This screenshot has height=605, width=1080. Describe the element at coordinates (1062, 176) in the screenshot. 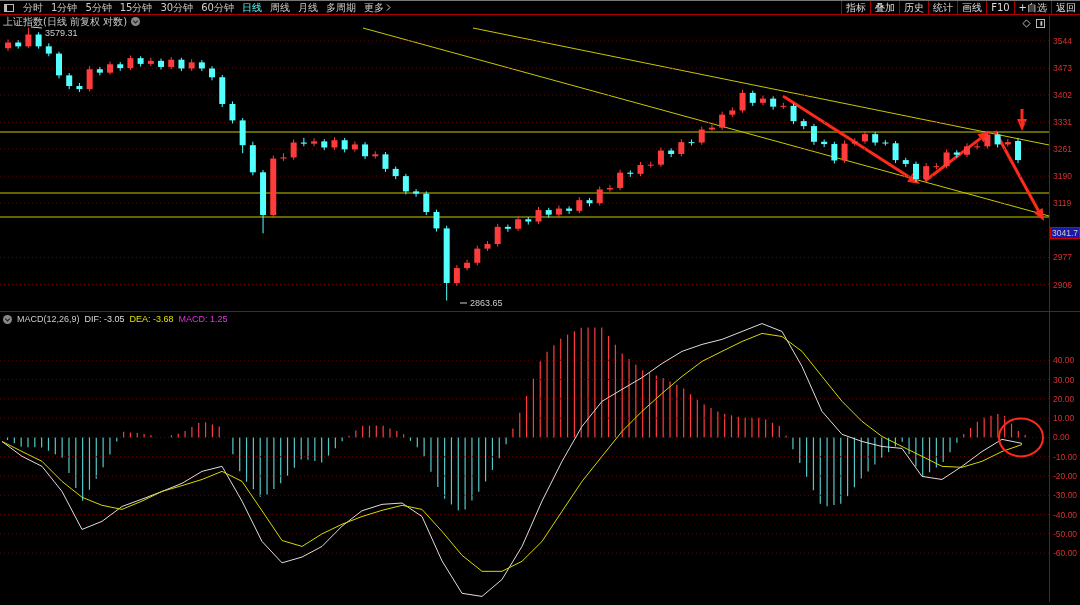

I see `axis-label: 3190` at that location.